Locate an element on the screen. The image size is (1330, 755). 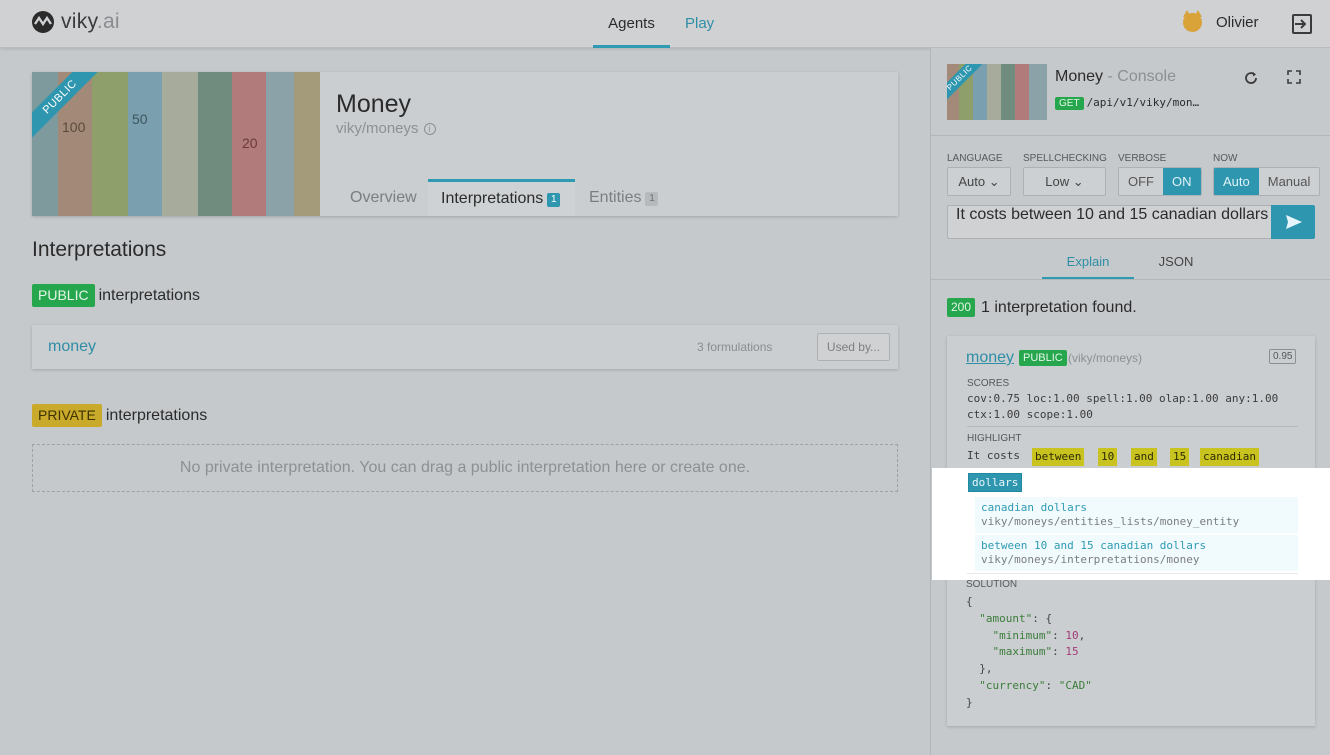
tab-overview: Overview is located at coordinates (383, 197).